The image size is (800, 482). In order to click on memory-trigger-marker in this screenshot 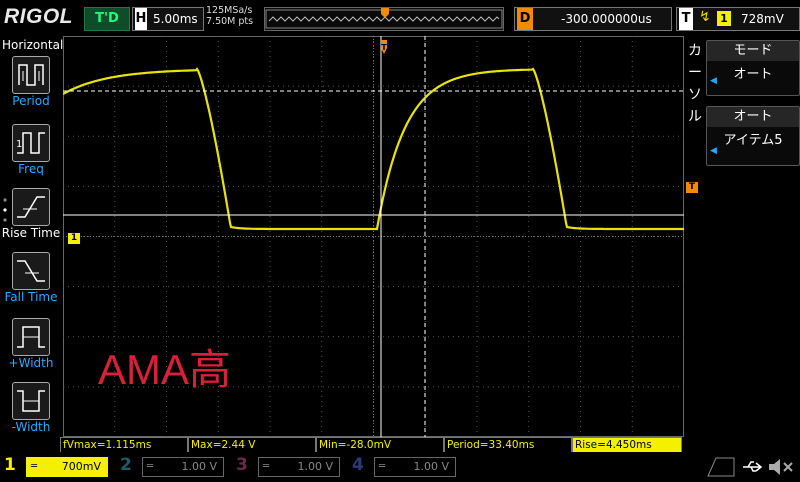, I will do `click(385, 13)`.